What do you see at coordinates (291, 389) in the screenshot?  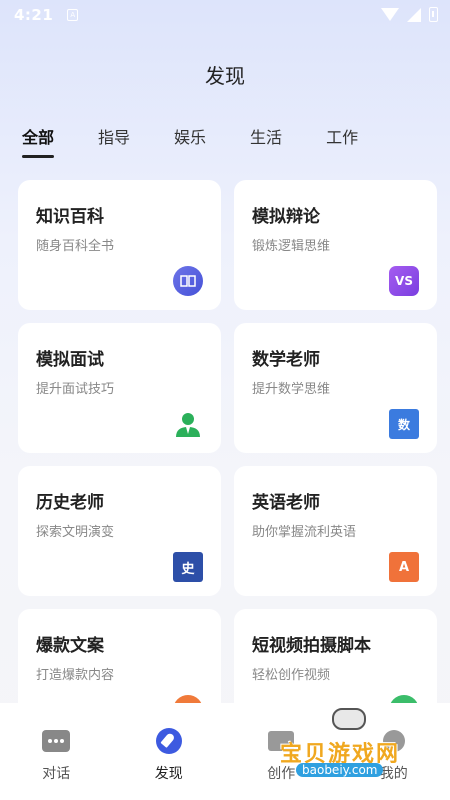 I see `card-subtitle: 提升数学思维` at bounding box center [291, 389].